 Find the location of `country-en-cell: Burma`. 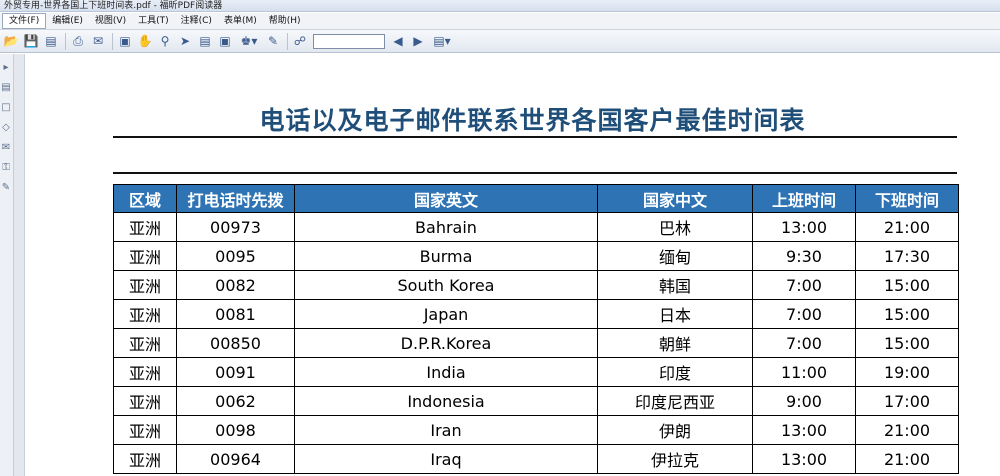

country-en-cell: Burma is located at coordinates (446, 256).